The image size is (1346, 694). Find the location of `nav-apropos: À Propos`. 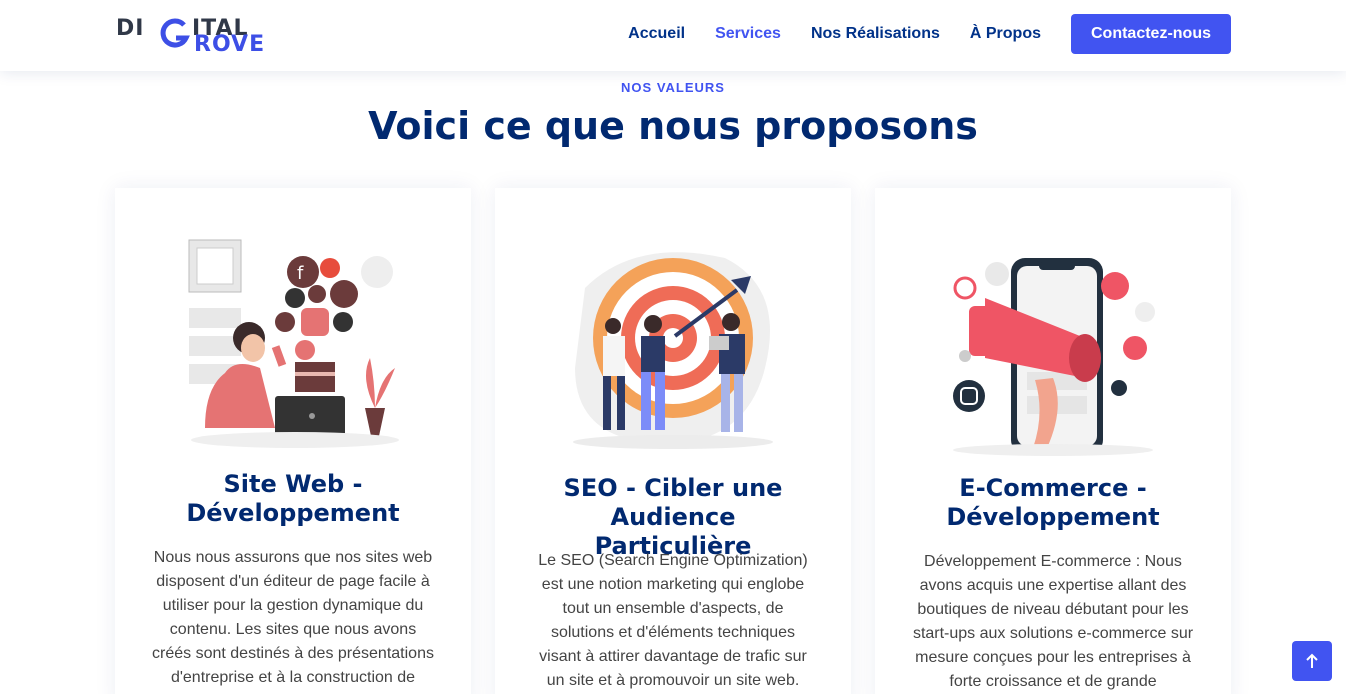

nav-apropos: À Propos is located at coordinates (1005, 34).